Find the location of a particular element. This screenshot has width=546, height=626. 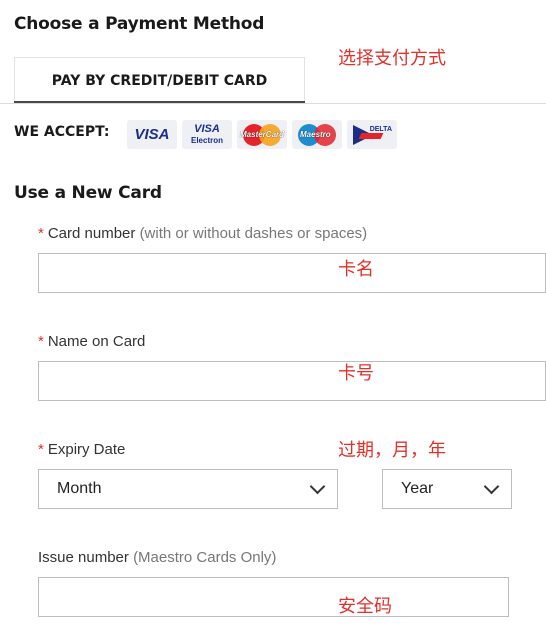

annotation-expiry: 过期，月，年 is located at coordinates (392, 450).